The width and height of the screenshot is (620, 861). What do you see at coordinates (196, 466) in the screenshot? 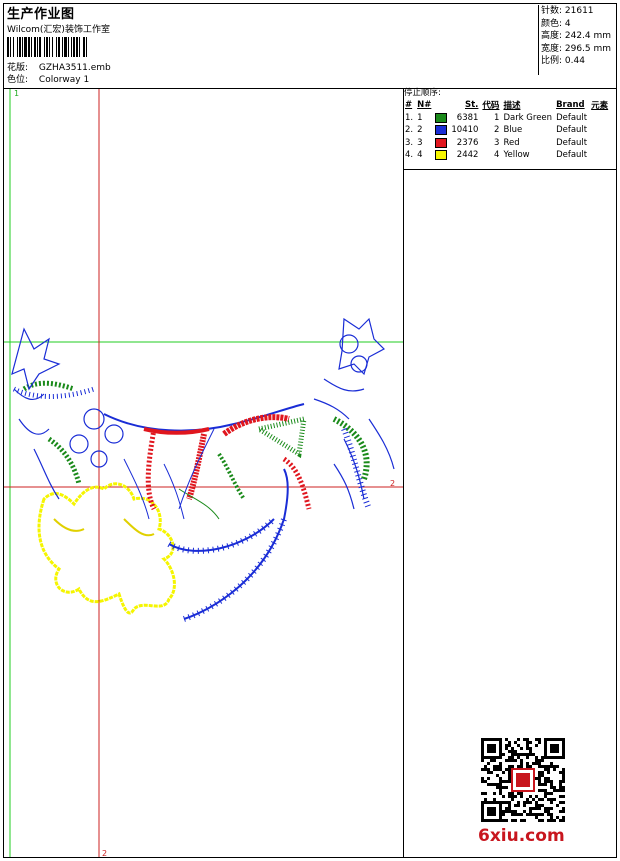
I see `red-feather-center` at bounding box center [196, 466].